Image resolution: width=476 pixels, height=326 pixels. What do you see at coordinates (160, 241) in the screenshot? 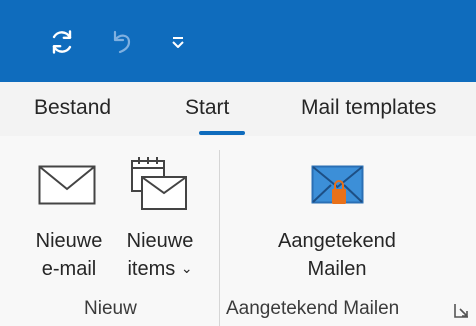
I see `new-items-label-line1: Nieuwe` at bounding box center [160, 241].